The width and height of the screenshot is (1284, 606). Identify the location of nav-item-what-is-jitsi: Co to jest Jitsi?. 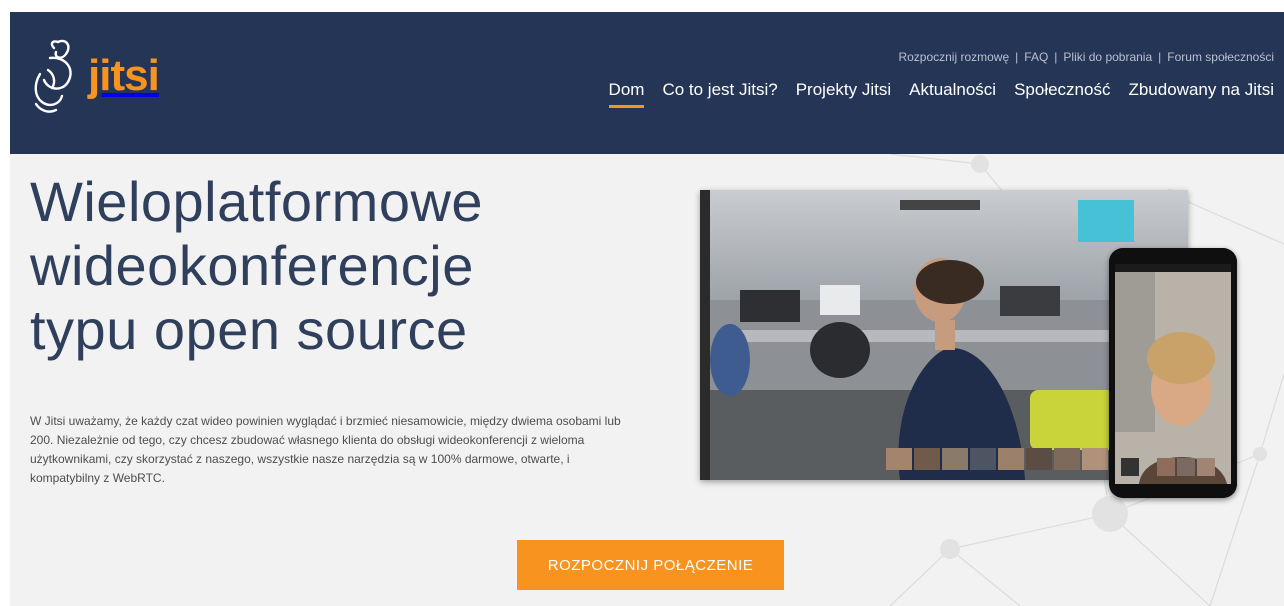
(719, 94).